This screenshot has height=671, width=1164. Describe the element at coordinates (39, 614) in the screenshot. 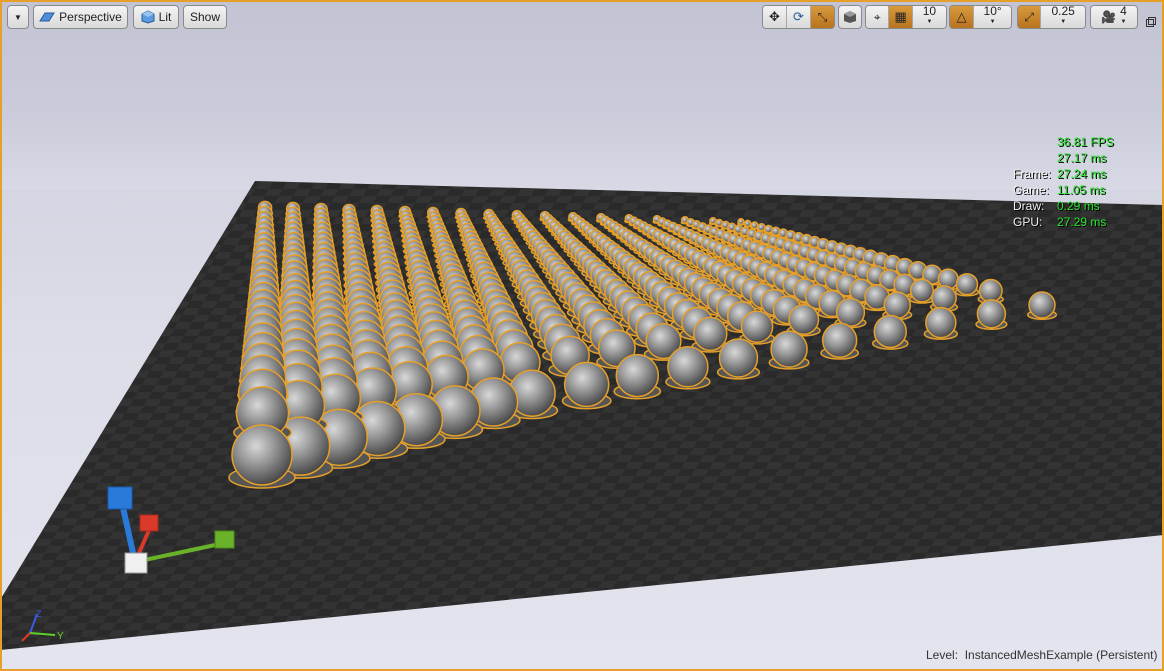

I see `axis-z-label: Z` at that location.